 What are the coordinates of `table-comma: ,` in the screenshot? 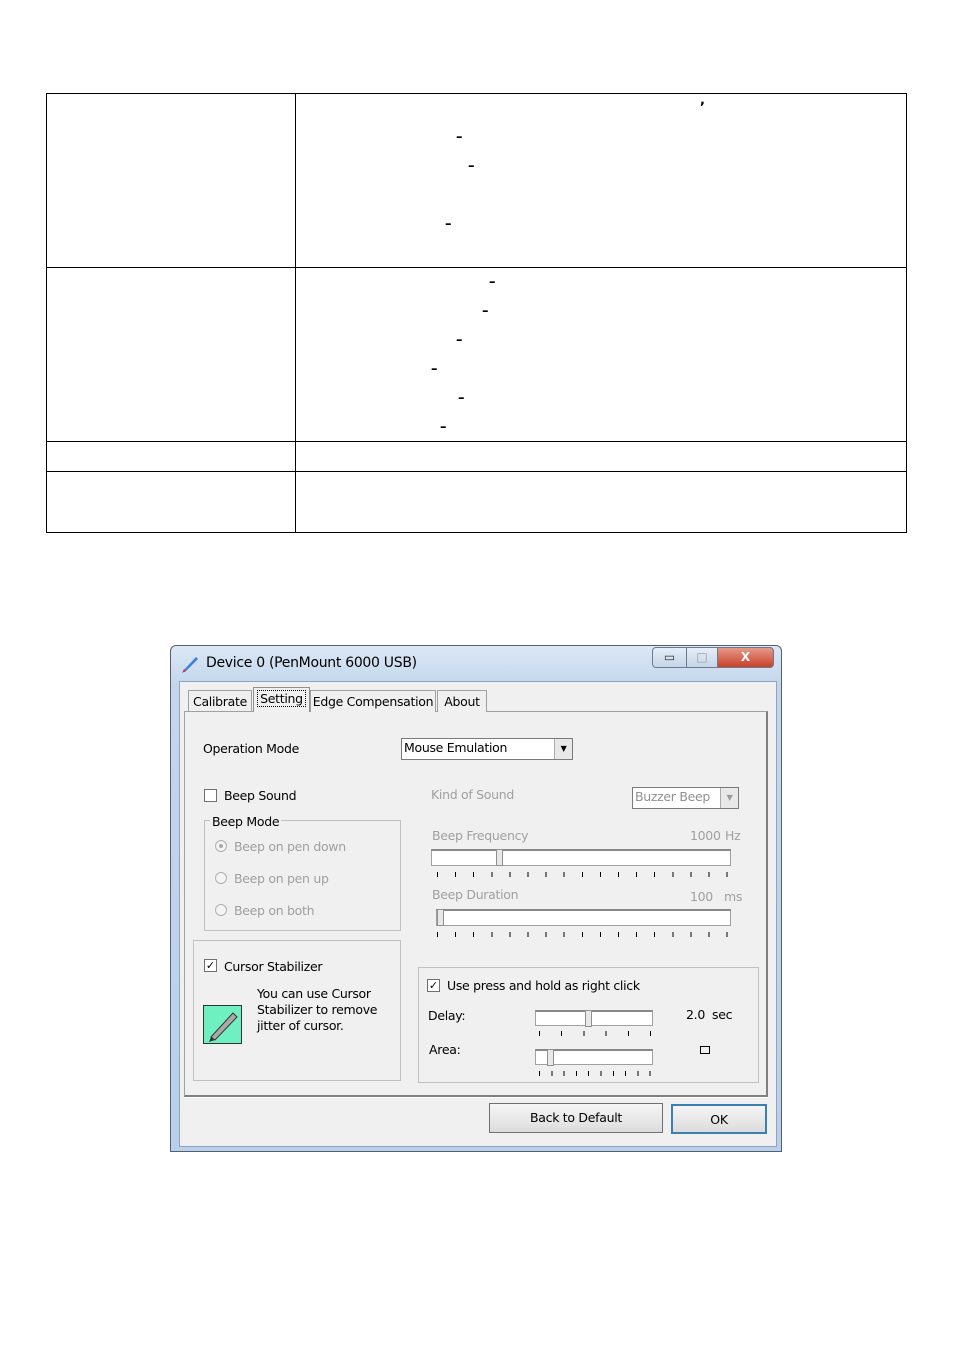 It's located at (702, 100).